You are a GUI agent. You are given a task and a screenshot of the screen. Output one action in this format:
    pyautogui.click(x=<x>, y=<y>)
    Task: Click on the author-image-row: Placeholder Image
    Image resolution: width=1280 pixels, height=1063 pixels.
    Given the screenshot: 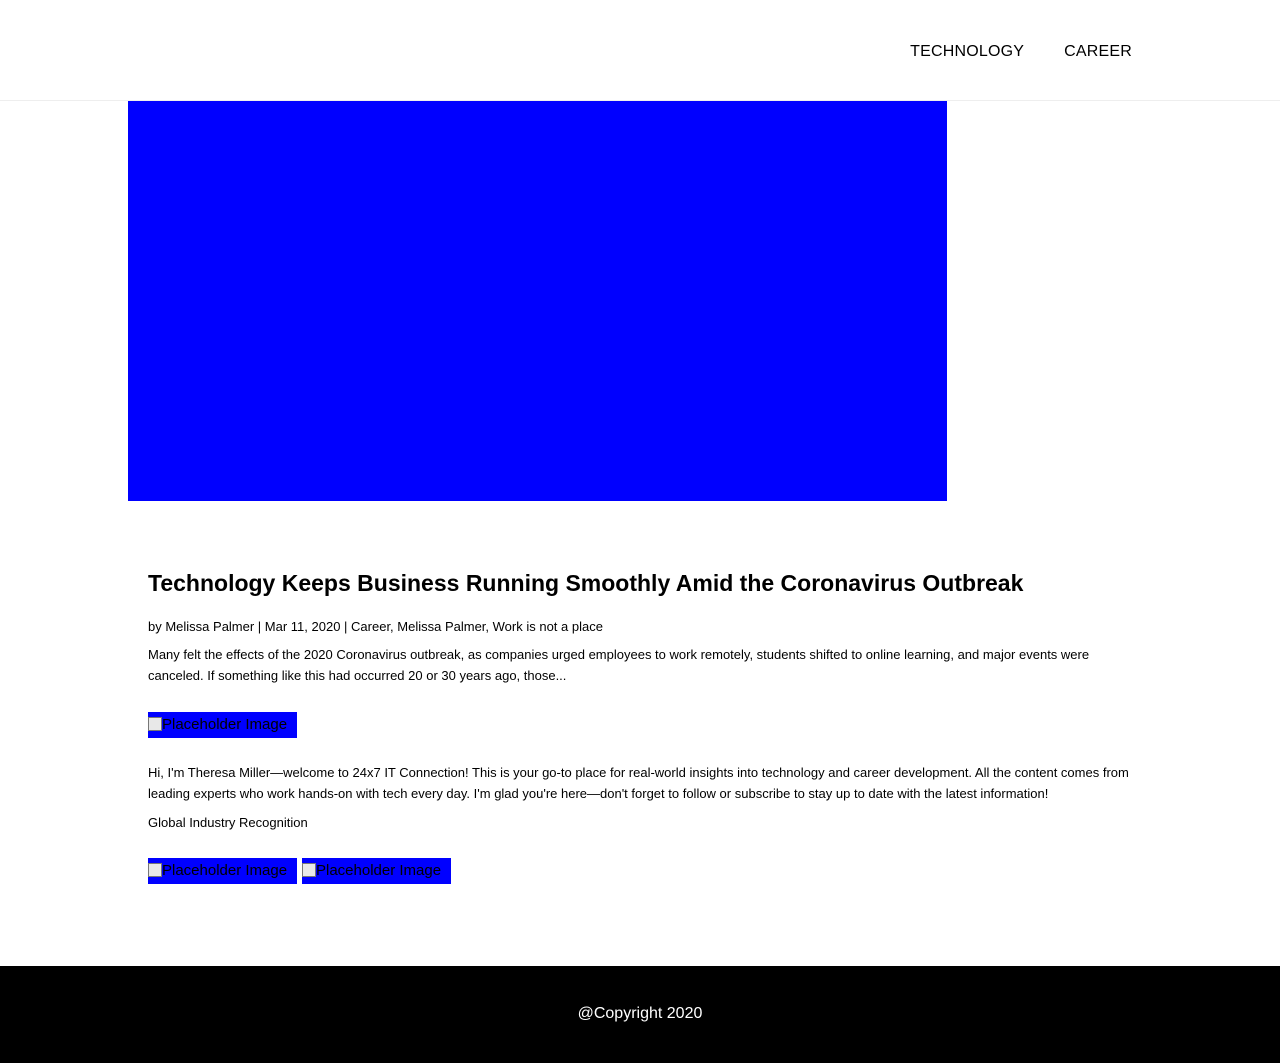 What is the action you would take?
    pyautogui.click(x=640, y=725)
    